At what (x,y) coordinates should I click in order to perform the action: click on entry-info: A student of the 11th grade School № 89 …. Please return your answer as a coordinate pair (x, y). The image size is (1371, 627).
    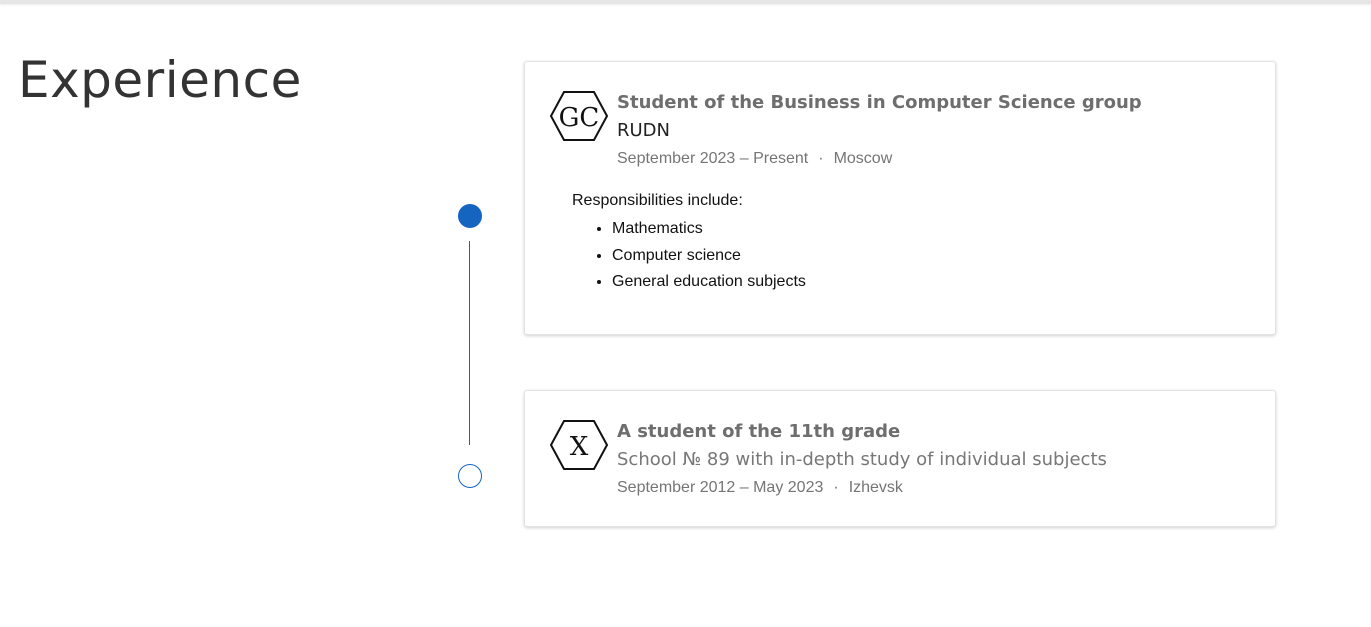
    Looking at the image, I should click on (936, 459).